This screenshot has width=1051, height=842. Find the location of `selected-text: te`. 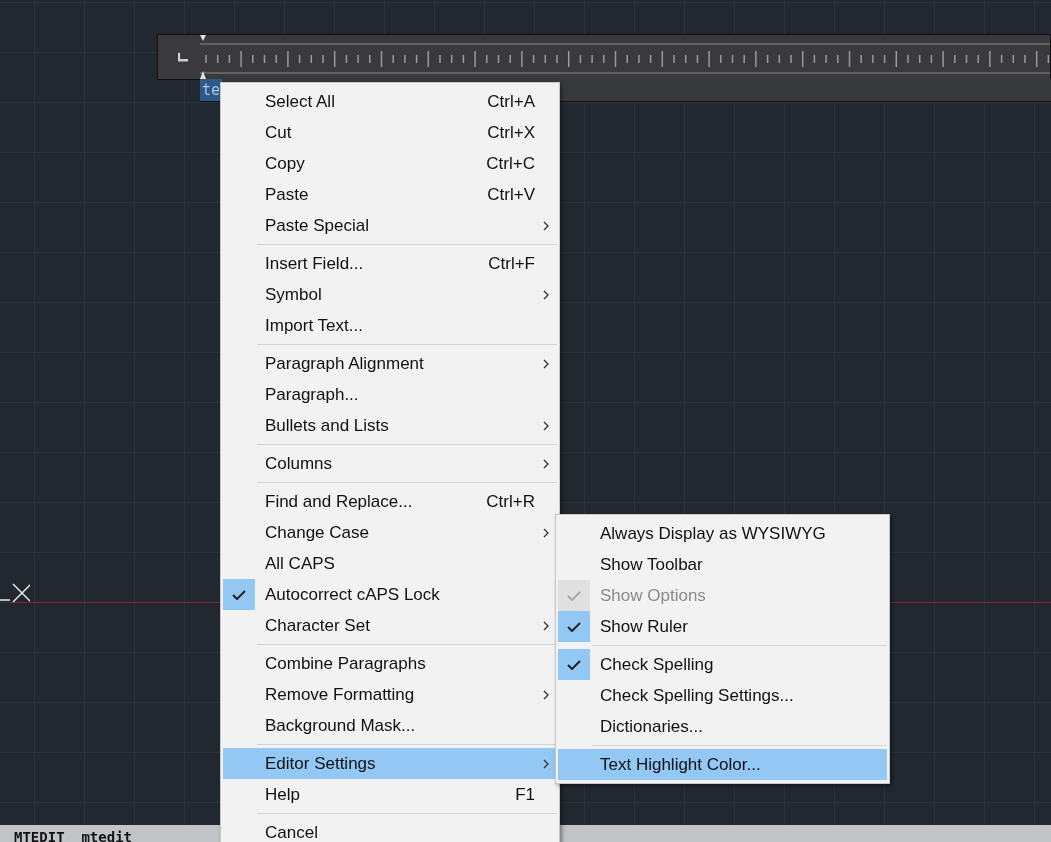

selected-text: te is located at coordinates (211, 90).